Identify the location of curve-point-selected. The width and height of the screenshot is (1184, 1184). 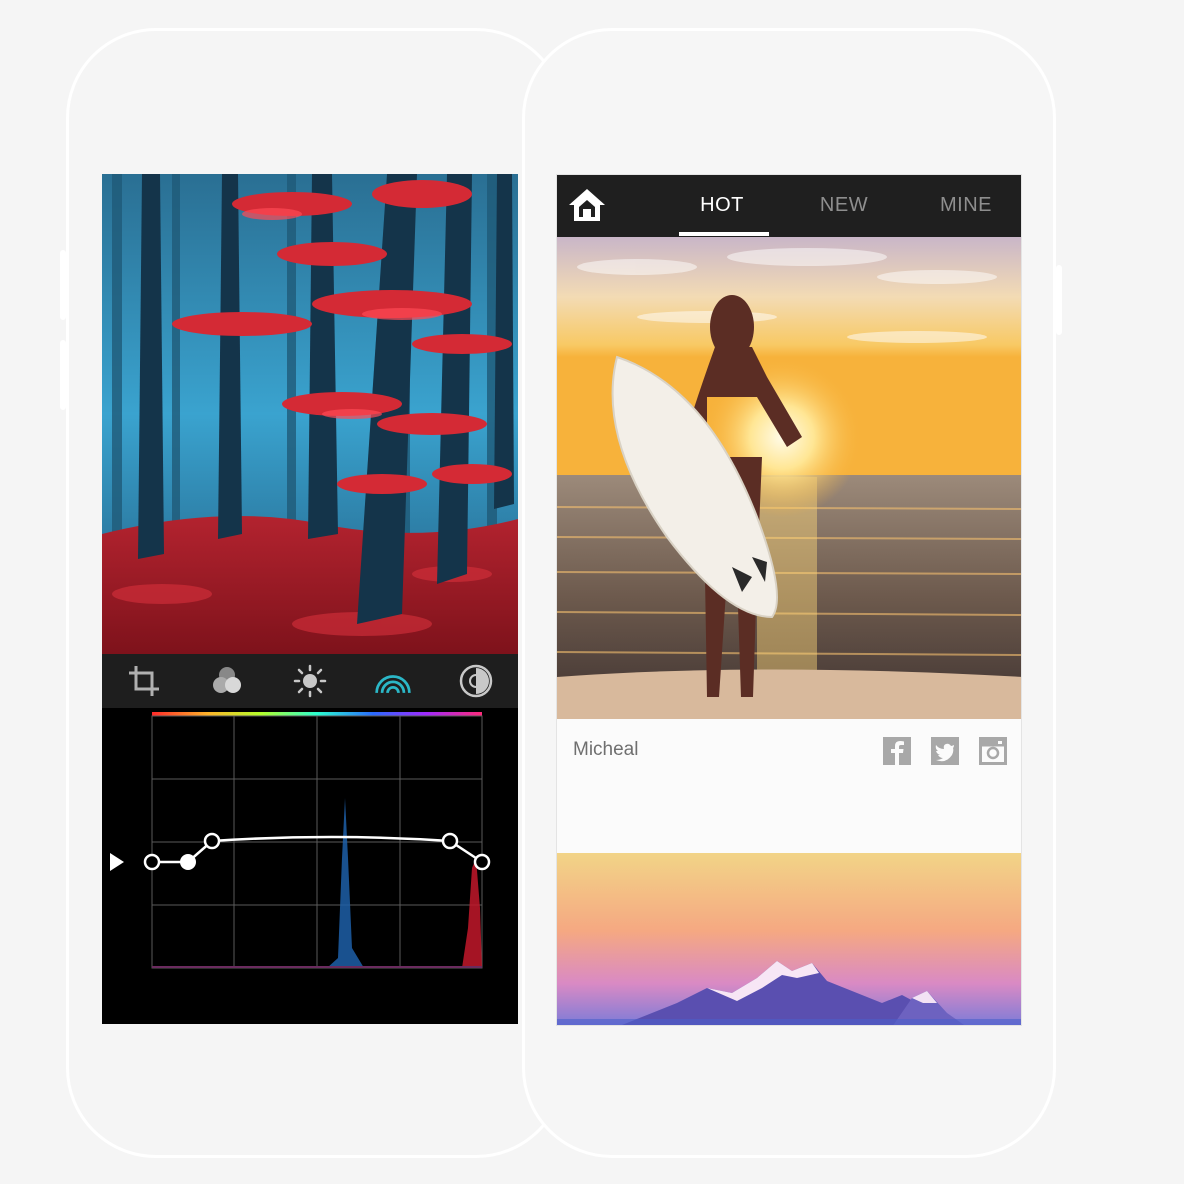
(188, 862).